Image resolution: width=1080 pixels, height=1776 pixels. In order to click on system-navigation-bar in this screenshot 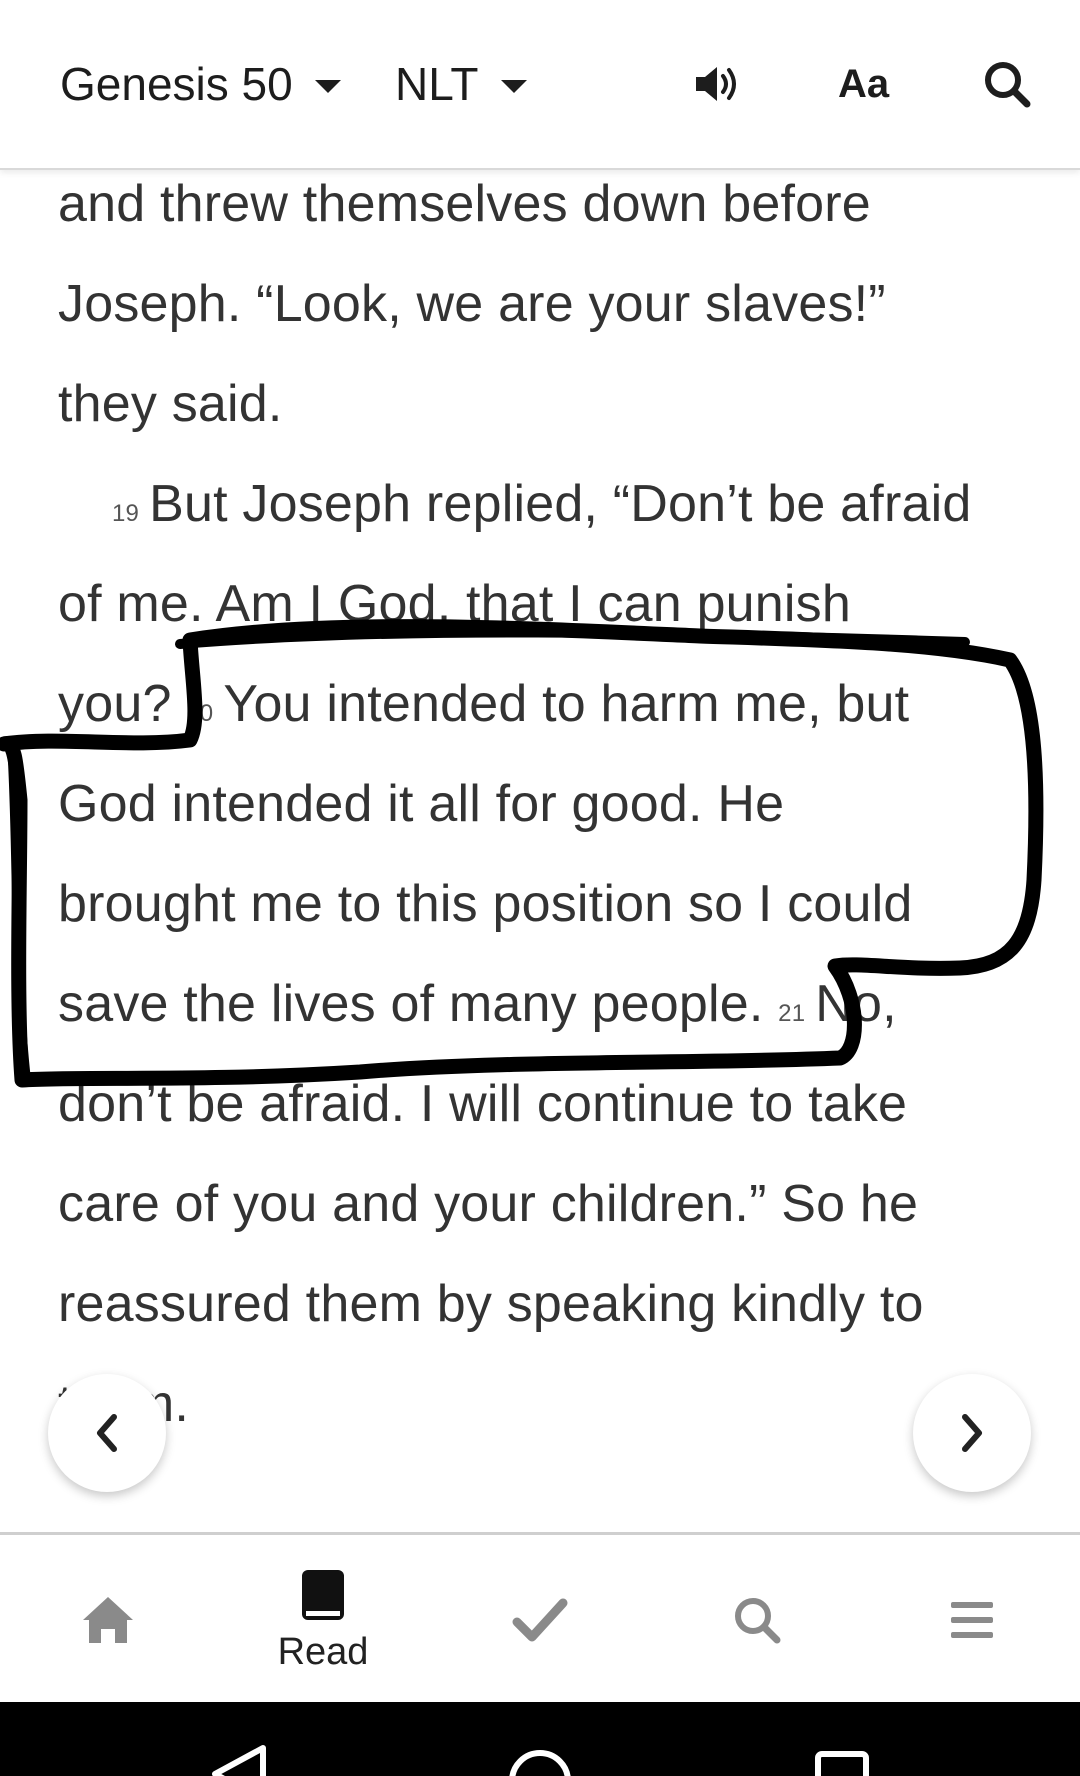, I will do `click(540, 1739)`.